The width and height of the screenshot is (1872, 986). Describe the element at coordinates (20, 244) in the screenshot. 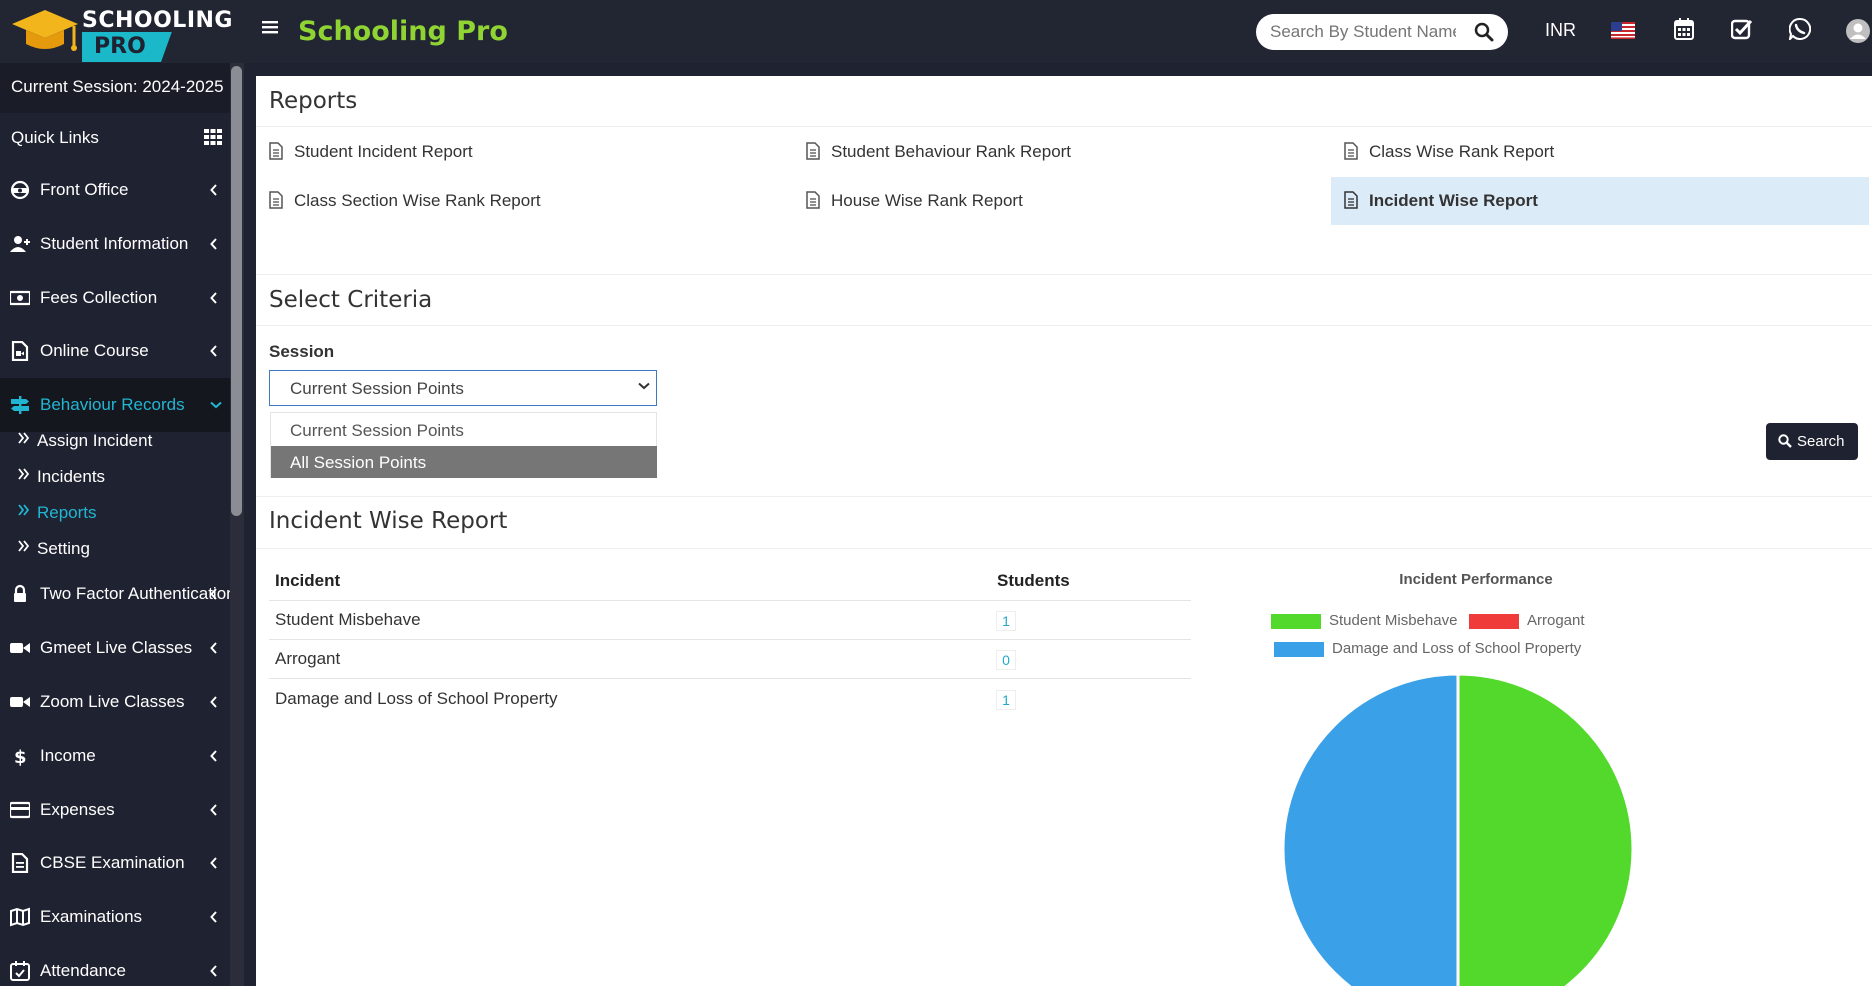

I see `user-plus-icon` at that location.